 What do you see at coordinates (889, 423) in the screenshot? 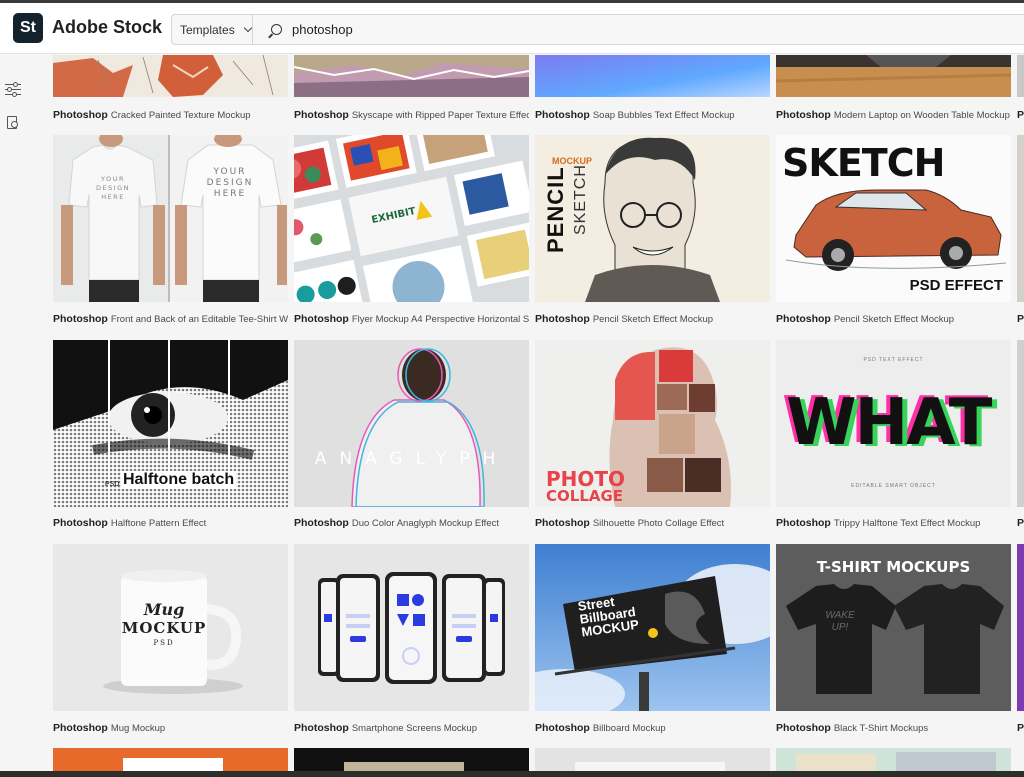
I see `art-headline: WHAT` at bounding box center [889, 423].